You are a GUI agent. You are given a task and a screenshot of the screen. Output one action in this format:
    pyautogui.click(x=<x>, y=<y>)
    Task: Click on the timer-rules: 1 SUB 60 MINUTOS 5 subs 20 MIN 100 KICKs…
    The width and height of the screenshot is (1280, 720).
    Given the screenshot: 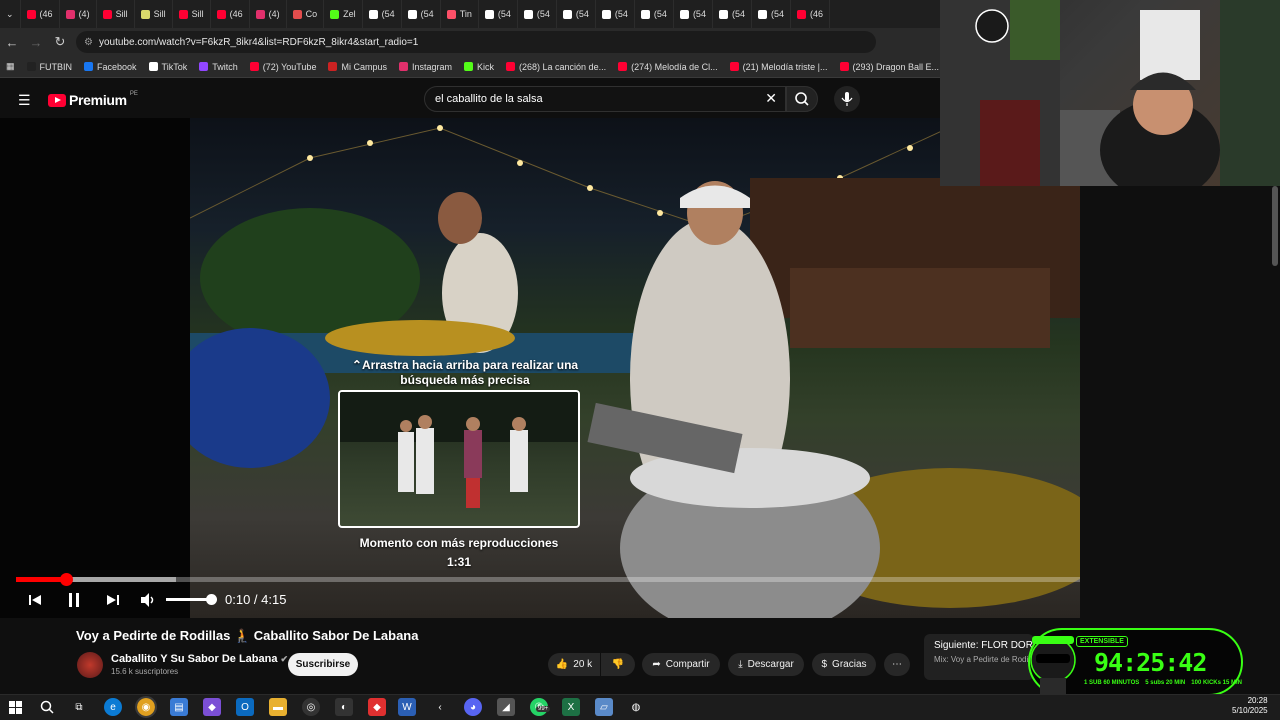 What is the action you would take?
    pyautogui.click(x=1163, y=683)
    